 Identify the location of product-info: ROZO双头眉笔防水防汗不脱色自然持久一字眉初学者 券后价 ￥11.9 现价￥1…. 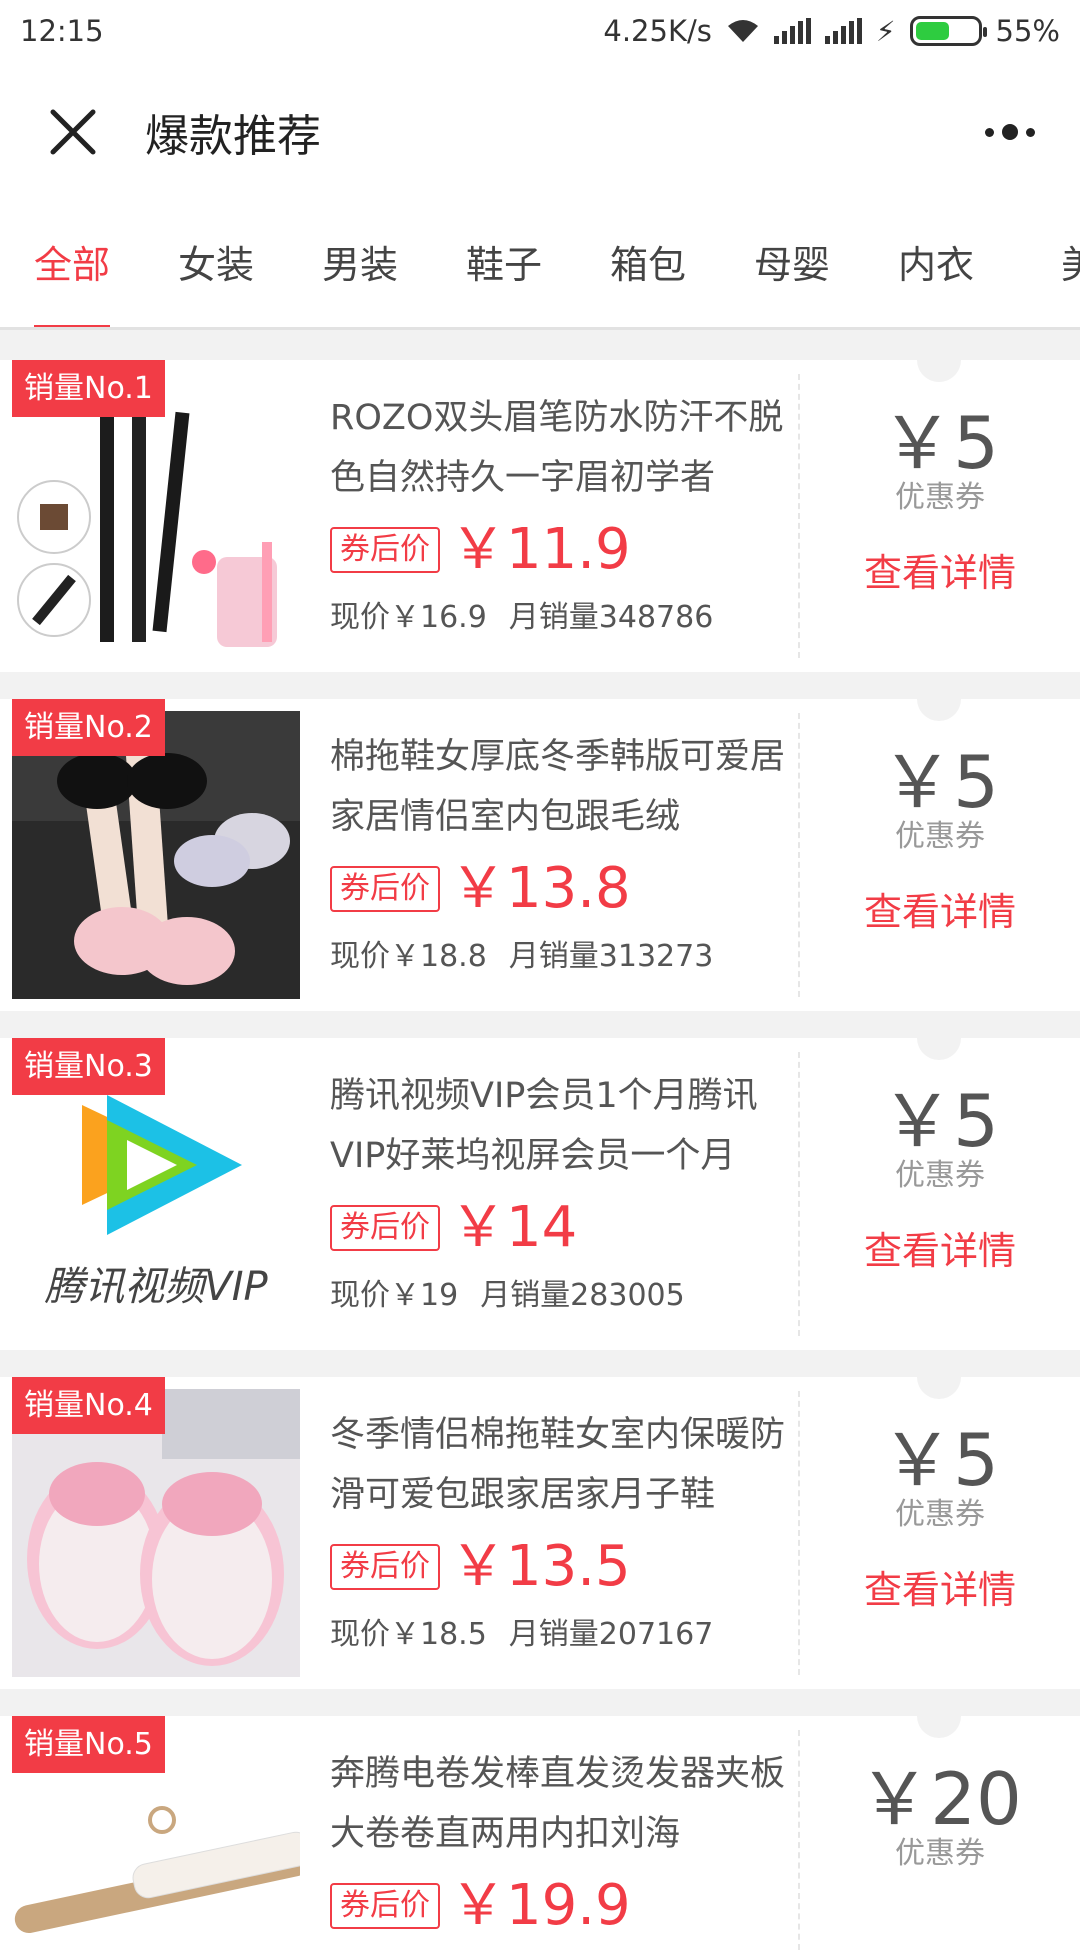
(560, 512).